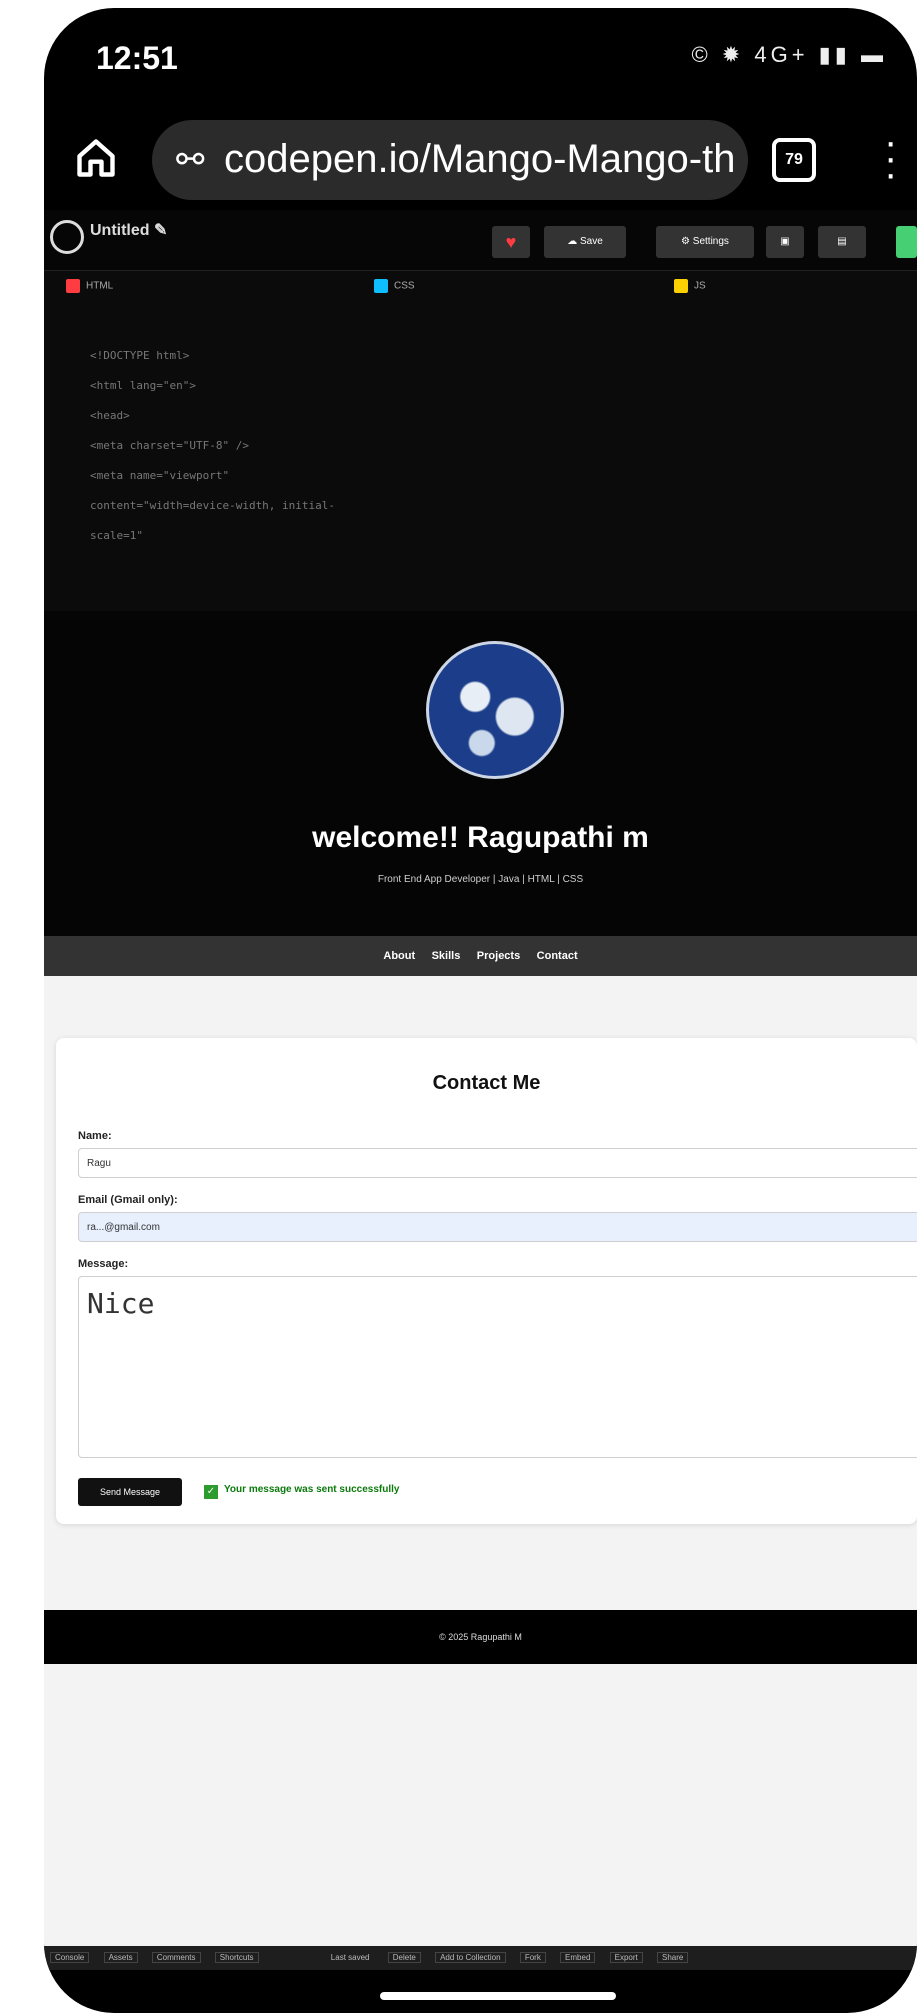 Image resolution: width=917 pixels, height=2013 pixels. What do you see at coordinates (498, 1996) in the screenshot?
I see `gesture-bar` at bounding box center [498, 1996].